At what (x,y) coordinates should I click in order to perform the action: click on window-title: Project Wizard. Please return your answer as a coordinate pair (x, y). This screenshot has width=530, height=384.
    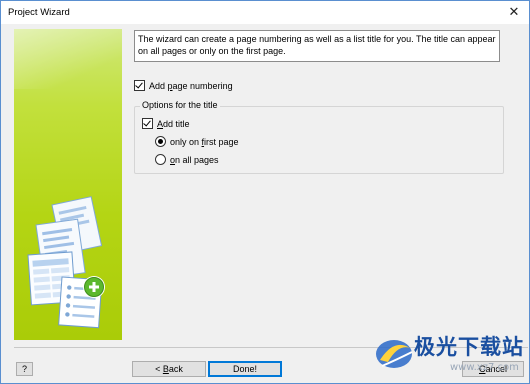
    Looking at the image, I should click on (39, 12).